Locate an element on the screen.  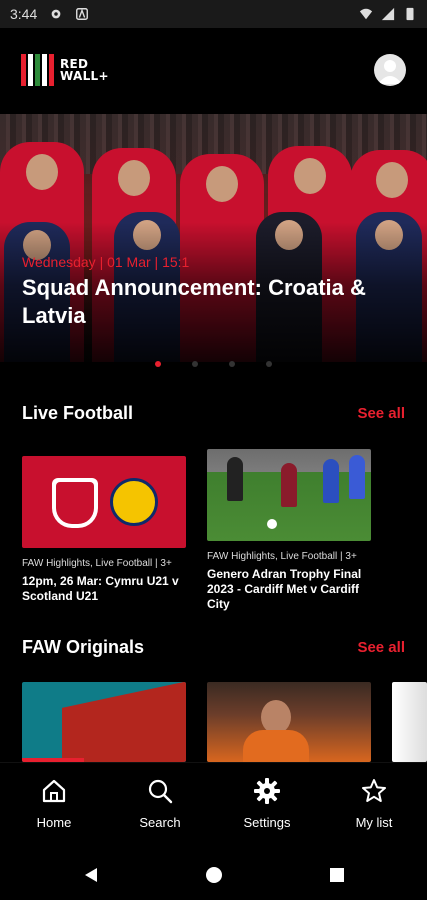
logo-stripes is located at coordinates (37, 70).